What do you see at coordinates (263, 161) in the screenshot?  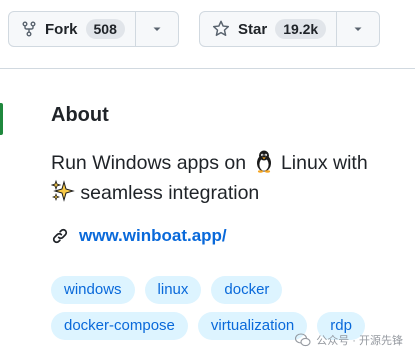 I see `penguin-emoji-icon` at bounding box center [263, 161].